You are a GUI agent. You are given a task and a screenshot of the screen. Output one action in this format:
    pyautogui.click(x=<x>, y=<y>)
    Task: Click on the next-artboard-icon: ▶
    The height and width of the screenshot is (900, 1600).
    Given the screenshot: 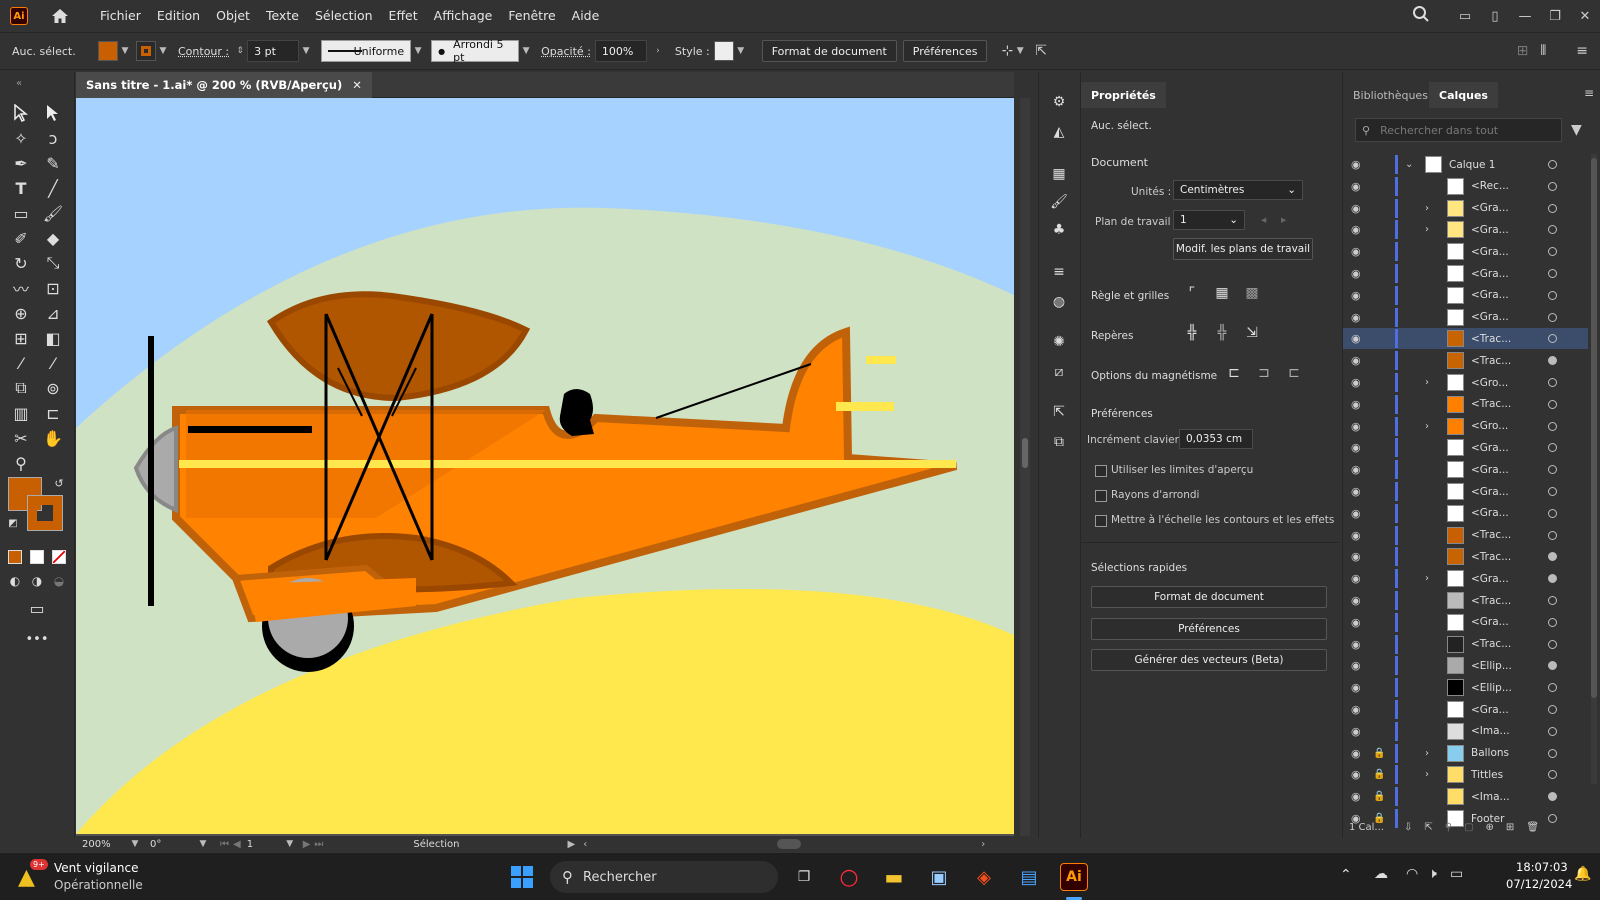 What is the action you would take?
    pyautogui.click(x=307, y=844)
    